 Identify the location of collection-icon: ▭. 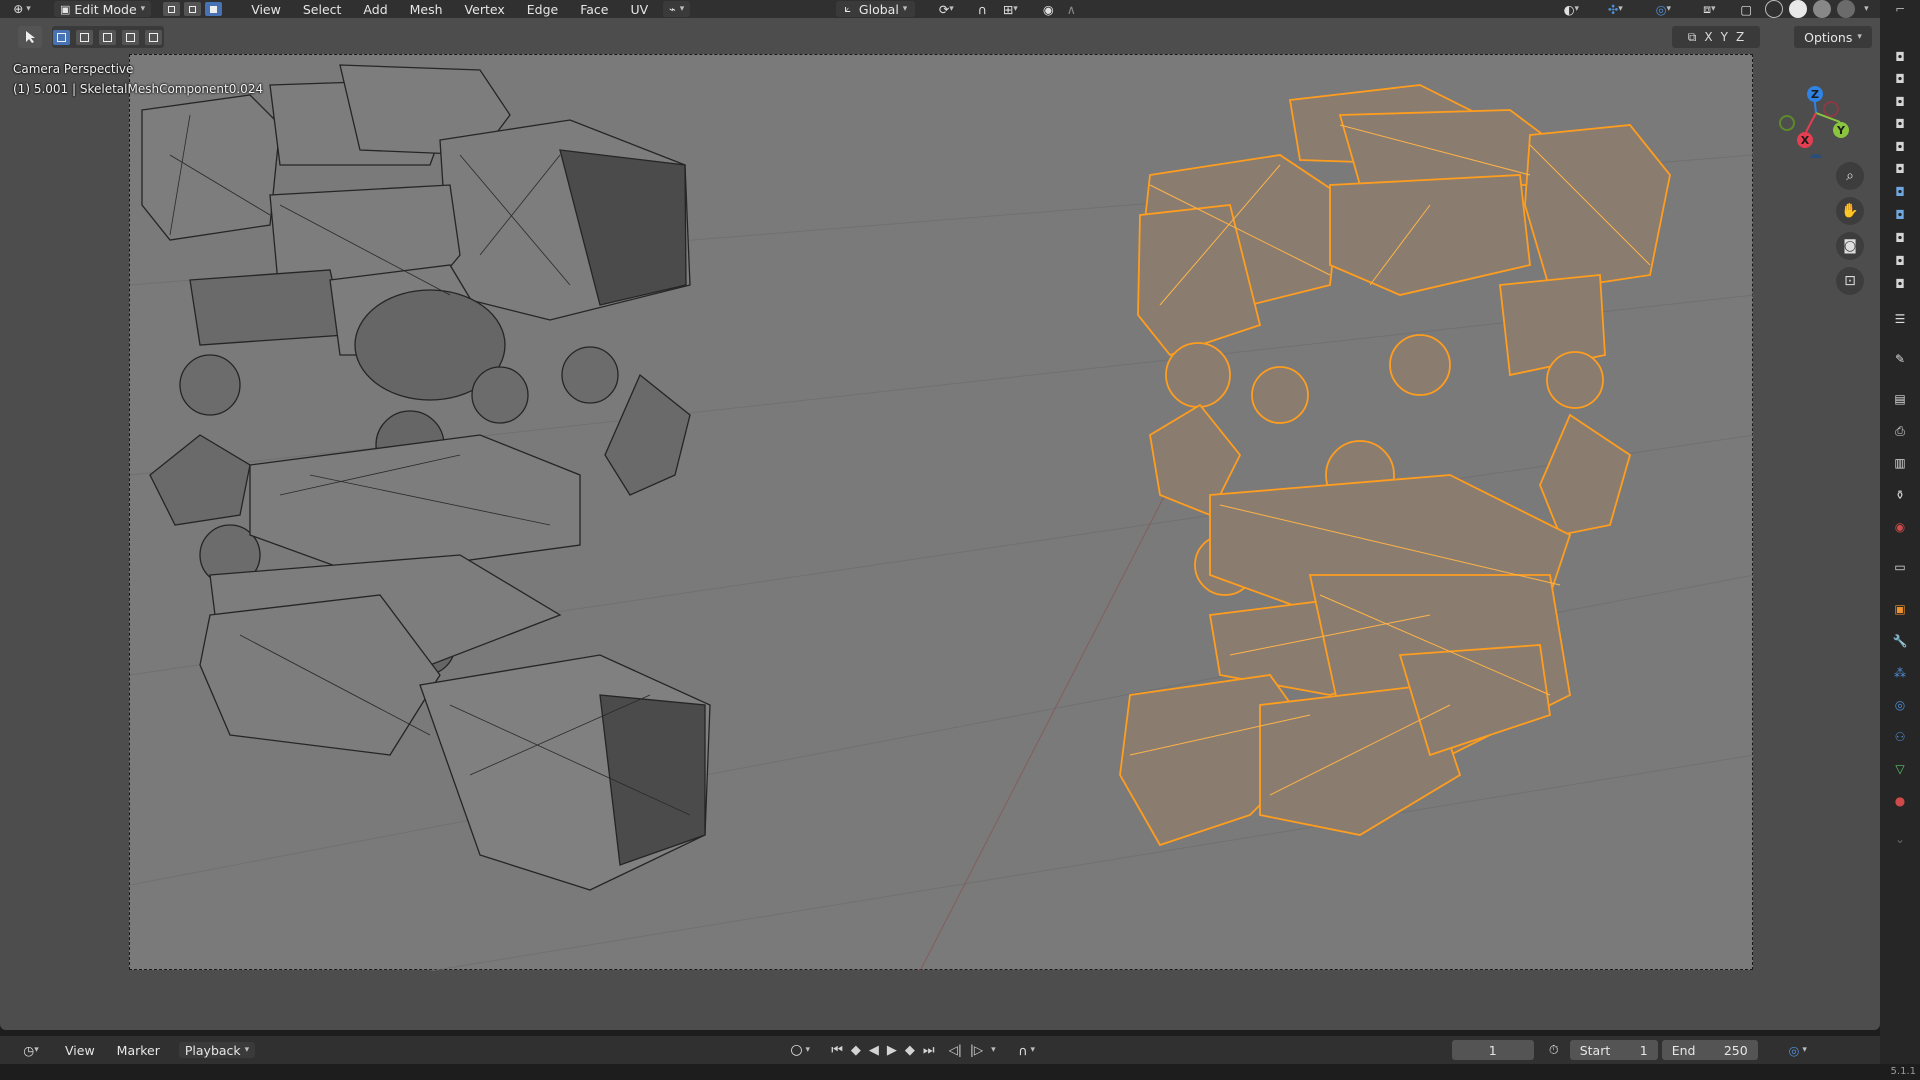
(1900, 567).